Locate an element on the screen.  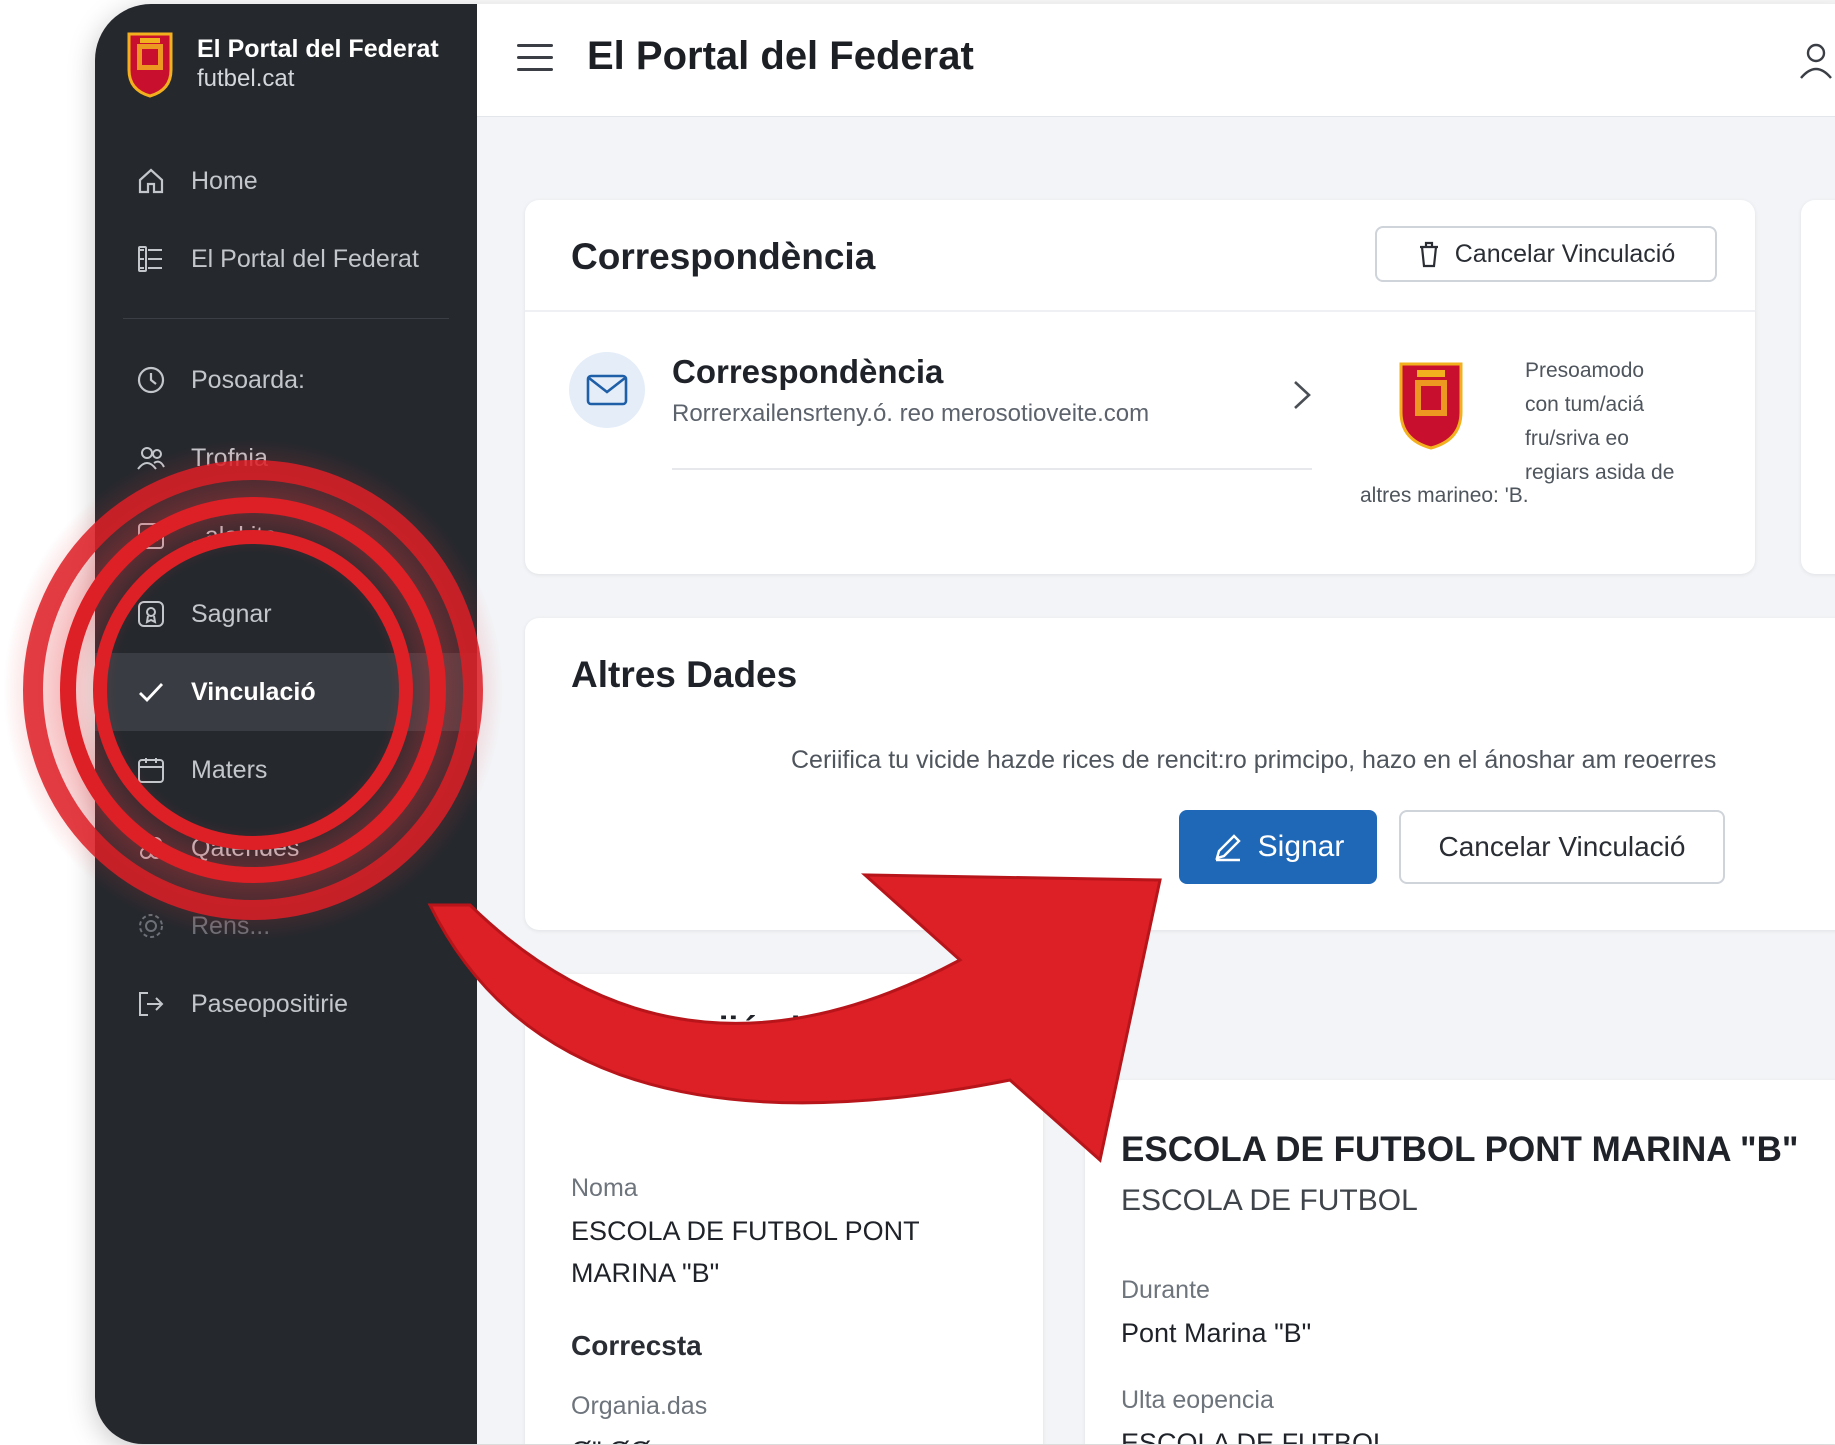
correspondencia-card-header: Correspondència Cancelar Vinculació is located at coordinates (1140, 256).